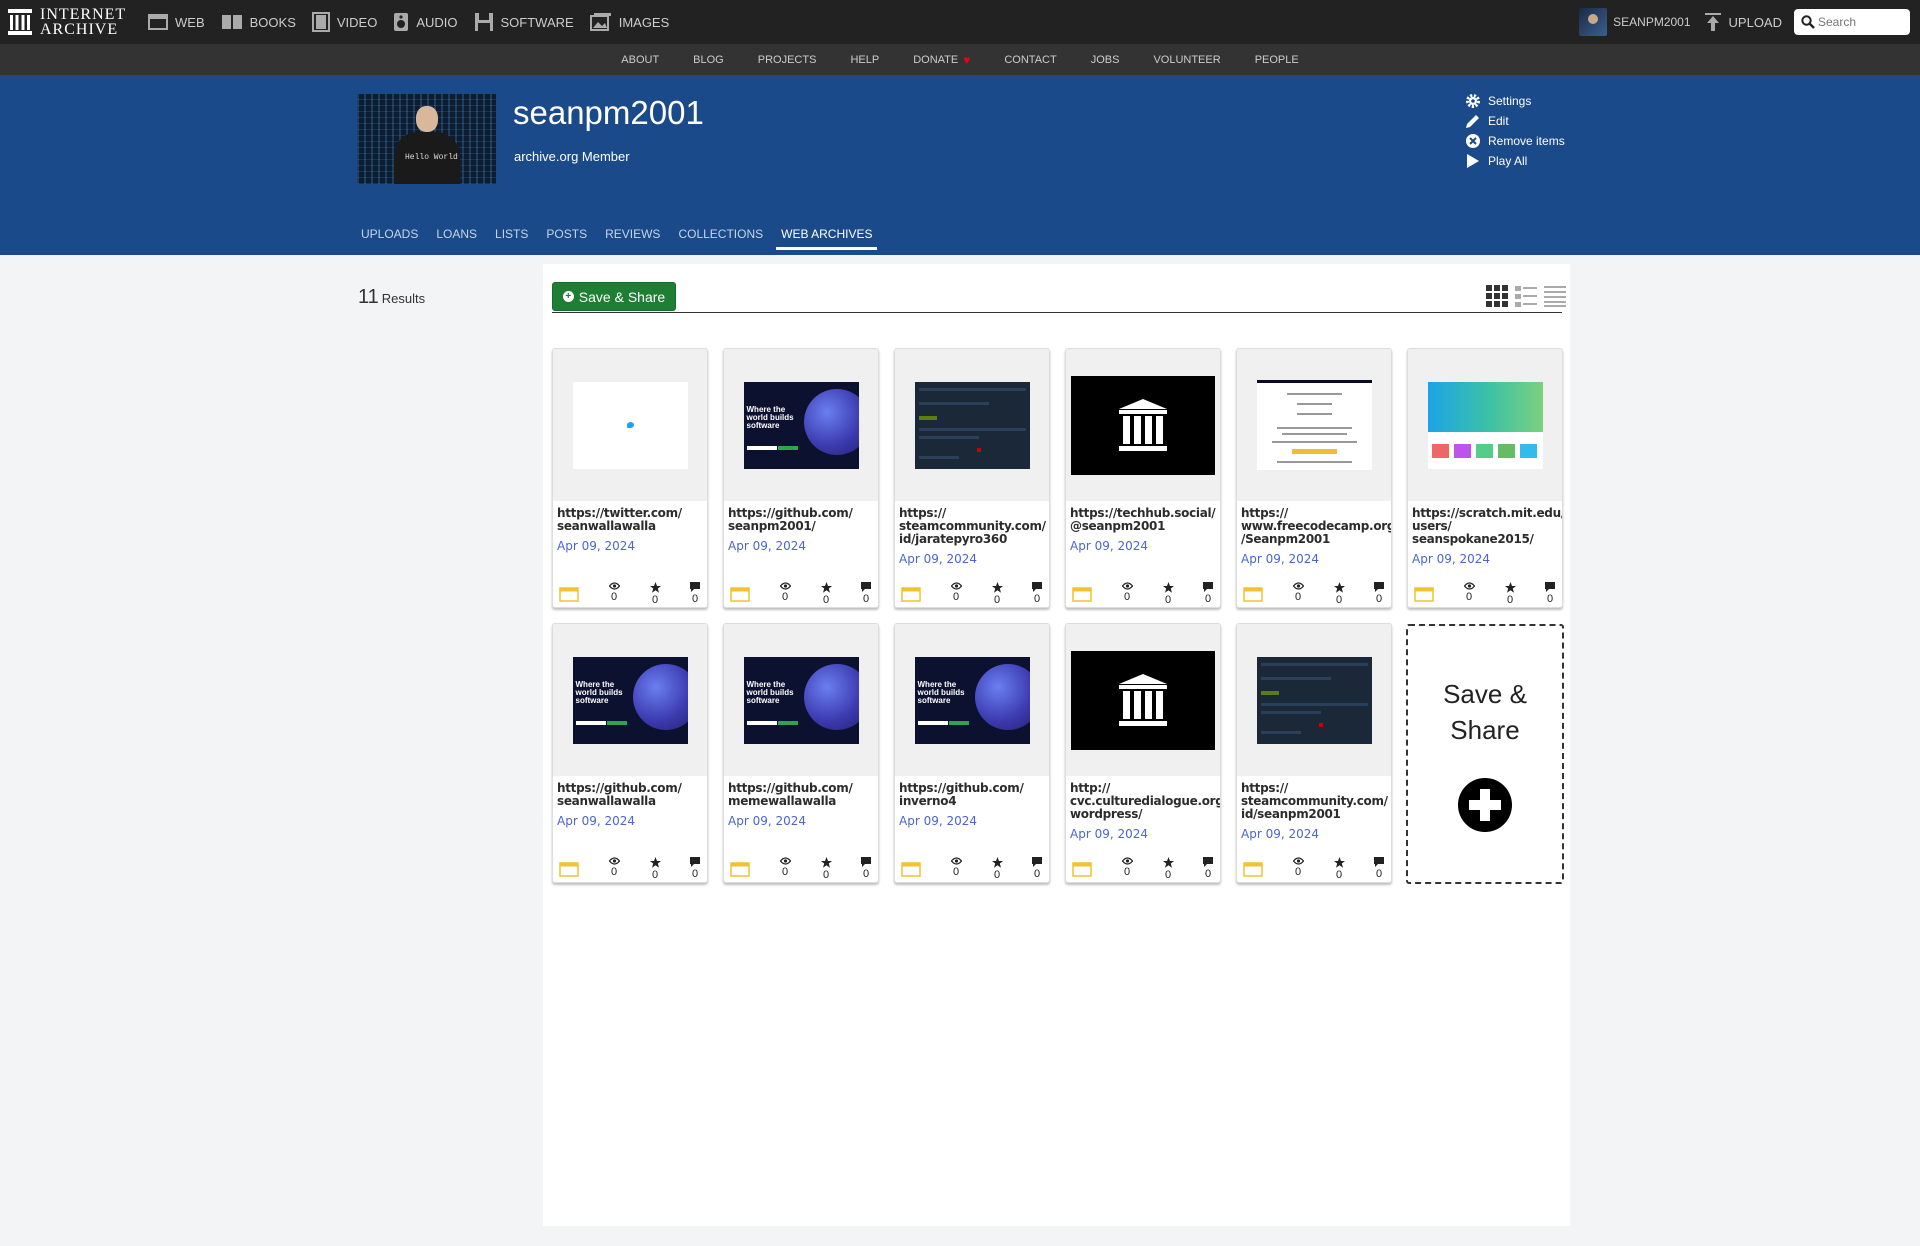  I want to click on upload-button: UPLOAD, so click(1743, 22).